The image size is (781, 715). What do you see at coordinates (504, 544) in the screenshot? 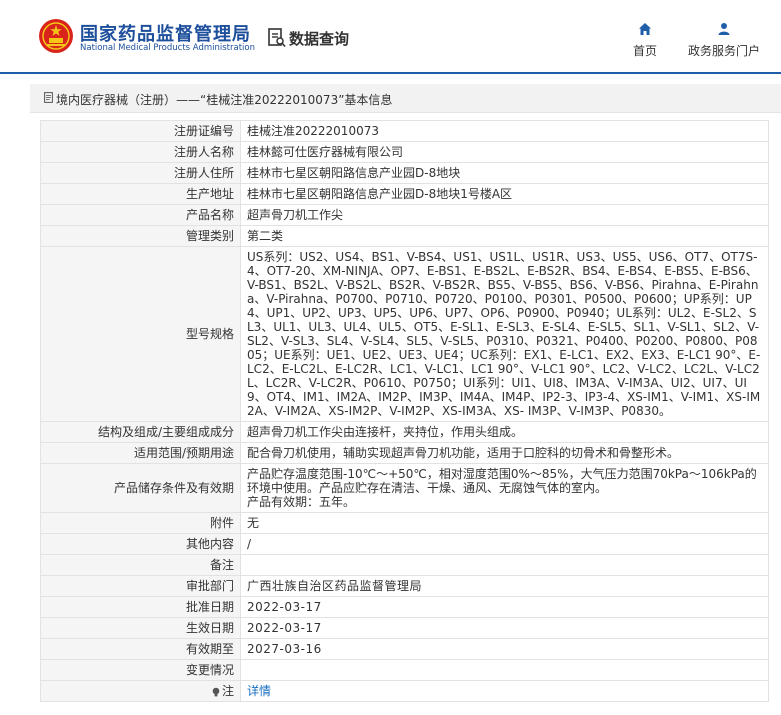
I see `row-value: /` at bounding box center [504, 544].